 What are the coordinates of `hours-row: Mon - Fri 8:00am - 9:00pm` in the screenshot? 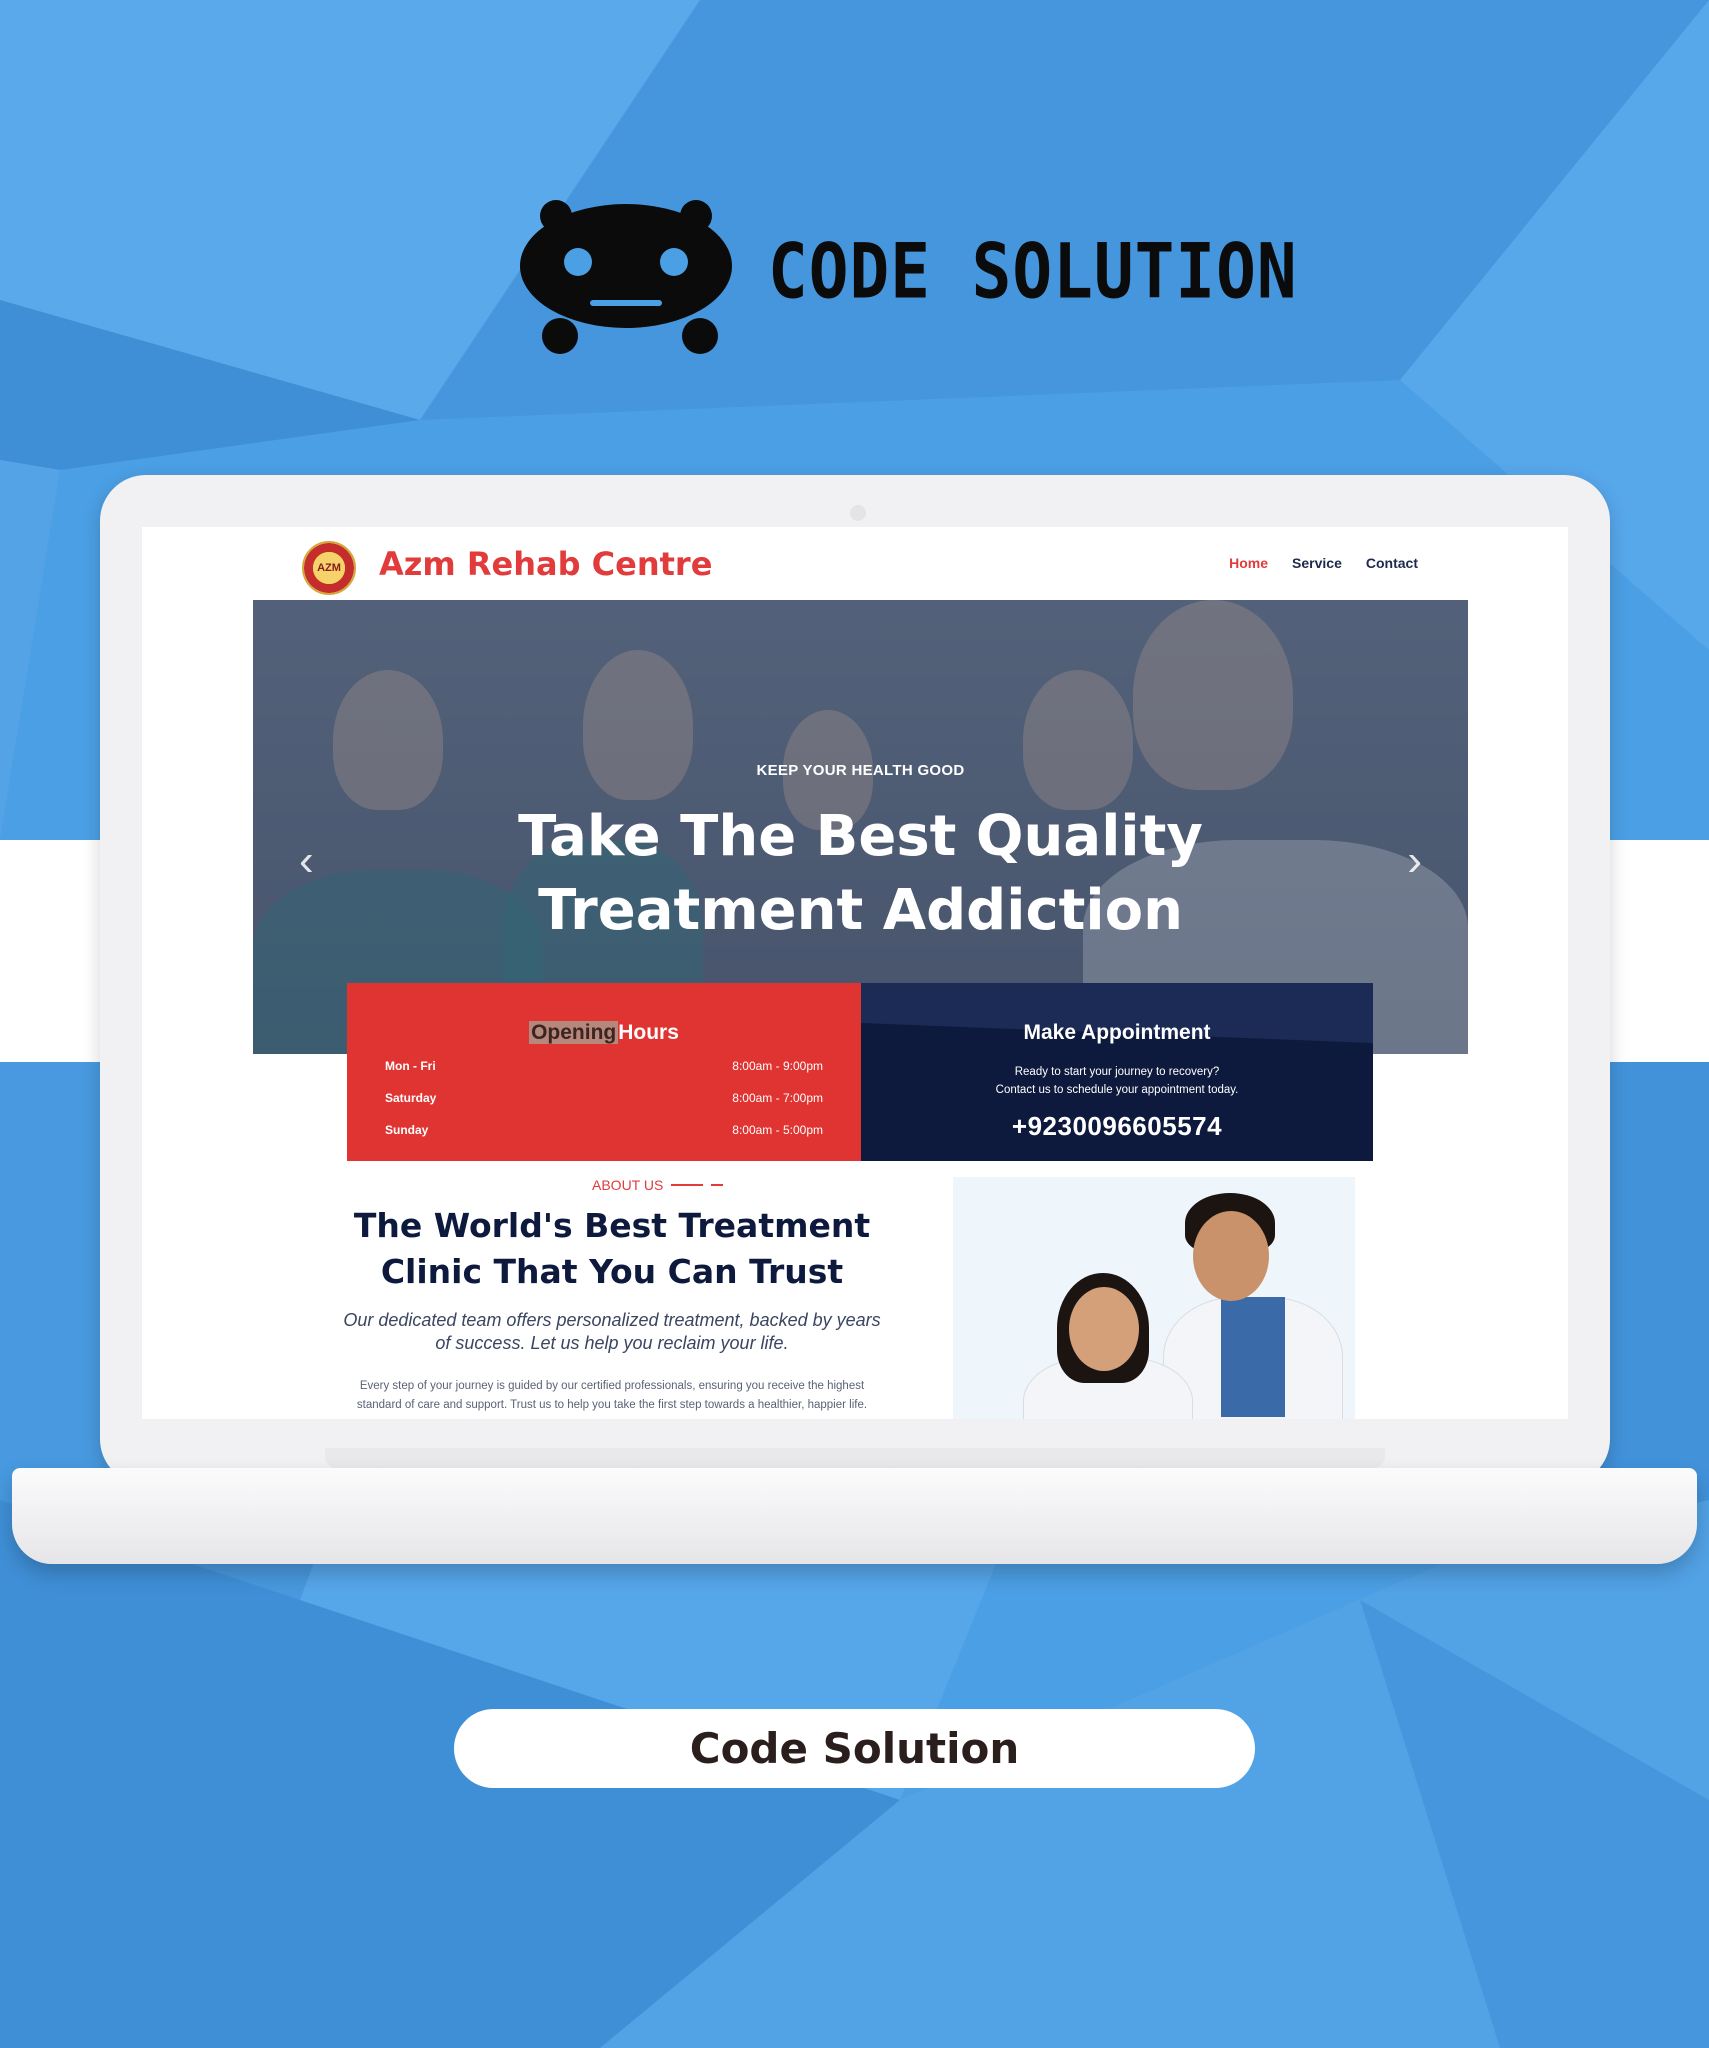 It's located at (604, 1066).